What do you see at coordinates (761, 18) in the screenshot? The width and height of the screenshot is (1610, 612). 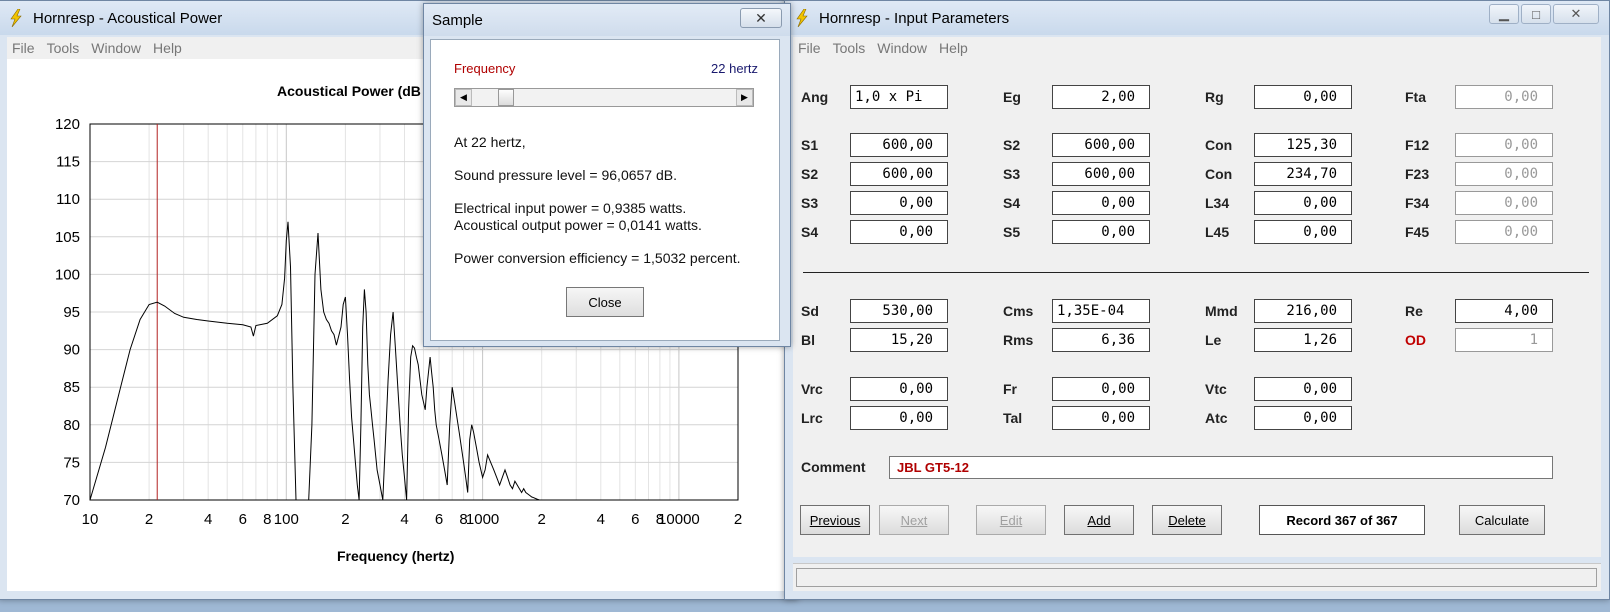 I see `dialog-close-icon: ✕` at bounding box center [761, 18].